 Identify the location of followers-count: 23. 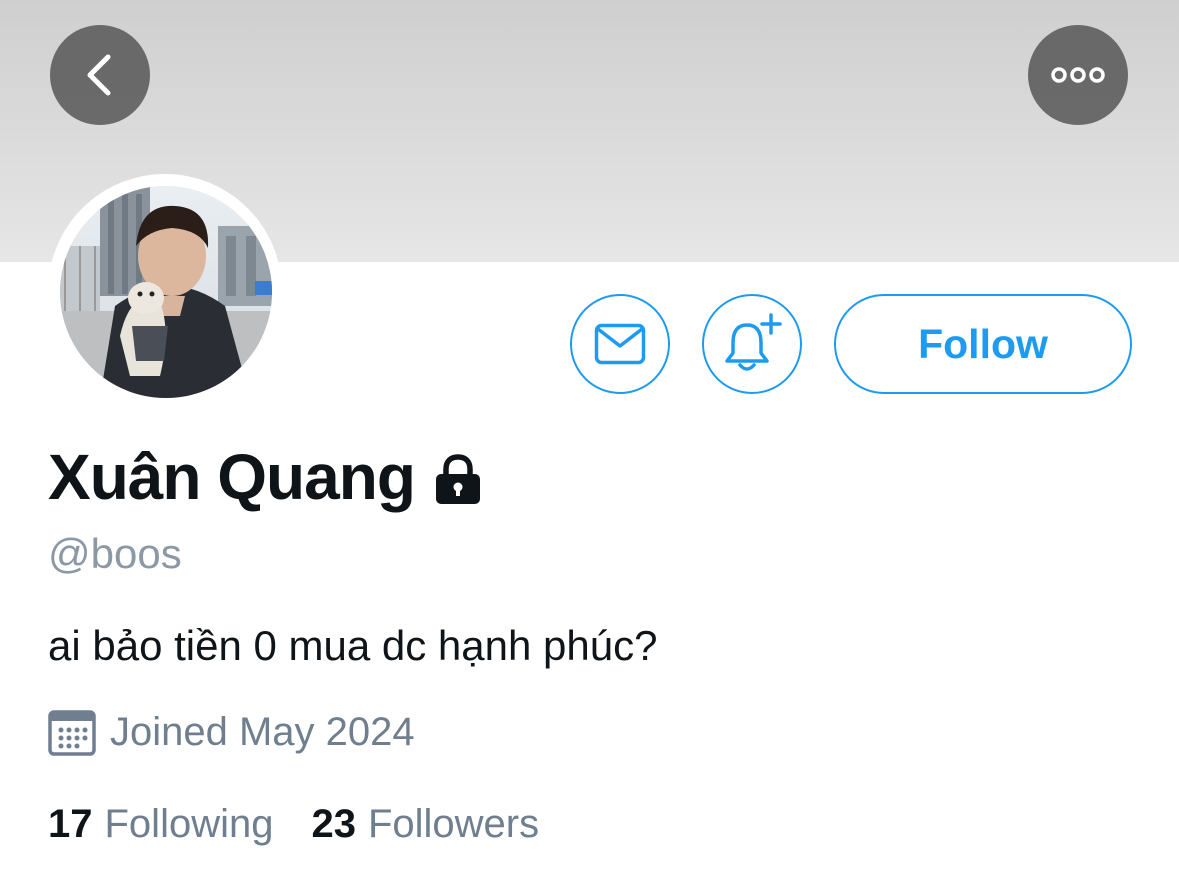
(333, 824).